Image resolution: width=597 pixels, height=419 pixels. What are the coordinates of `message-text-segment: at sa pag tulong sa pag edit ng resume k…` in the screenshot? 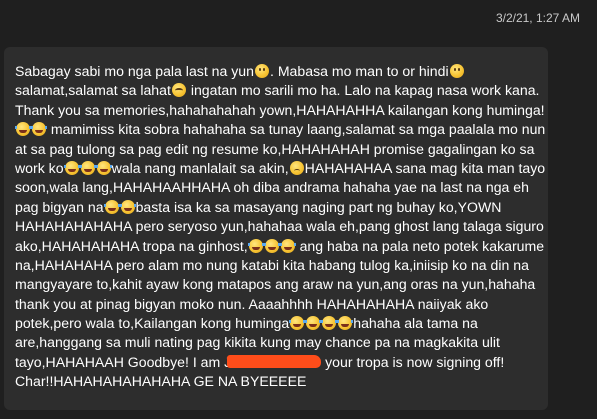 It's located at (275, 148).